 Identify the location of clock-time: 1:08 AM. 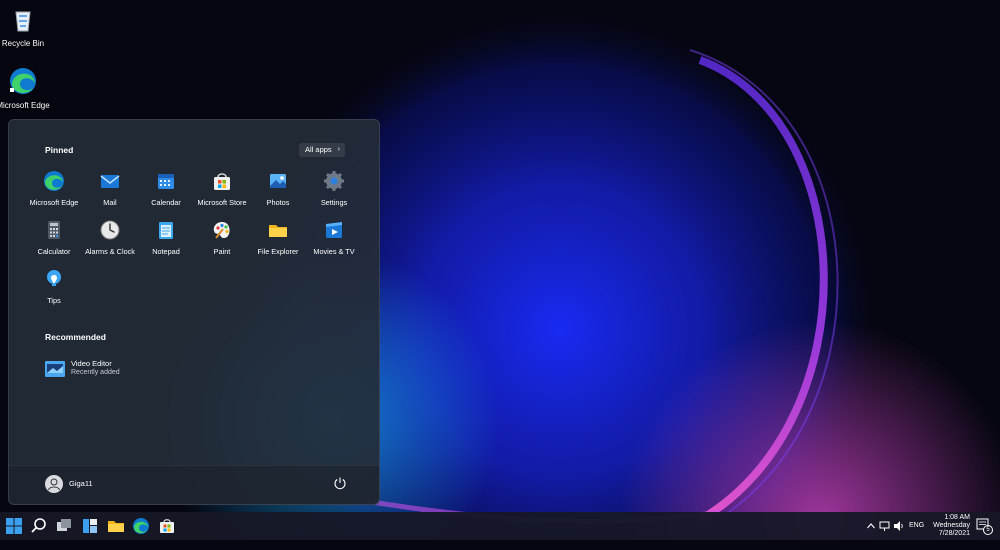
(957, 517).